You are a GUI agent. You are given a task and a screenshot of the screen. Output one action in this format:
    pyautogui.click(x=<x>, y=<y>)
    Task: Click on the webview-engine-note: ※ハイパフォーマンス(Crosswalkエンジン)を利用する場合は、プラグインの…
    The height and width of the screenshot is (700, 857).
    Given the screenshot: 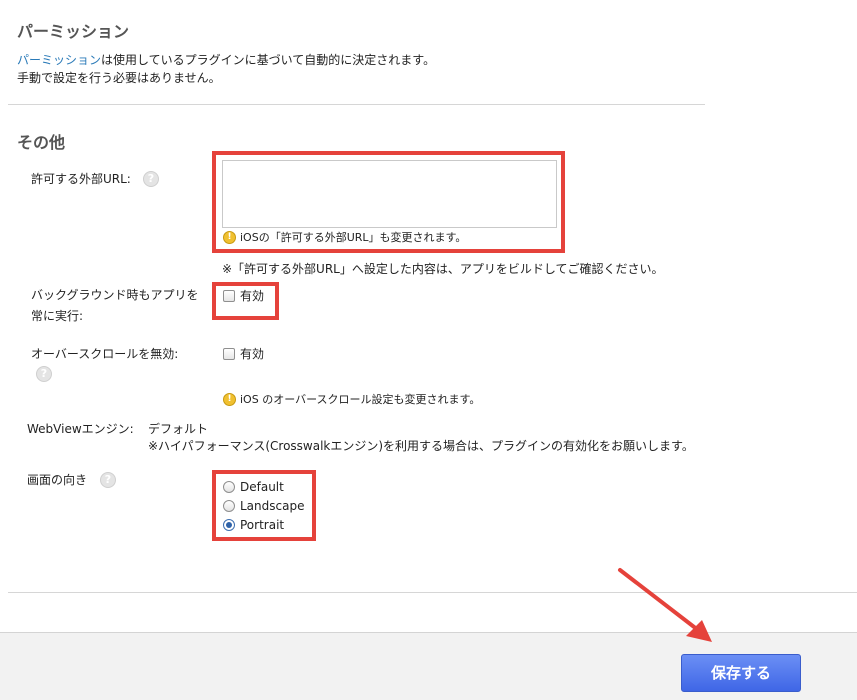 What is the action you would take?
    pyautogui.click(x=421, y=446)
    